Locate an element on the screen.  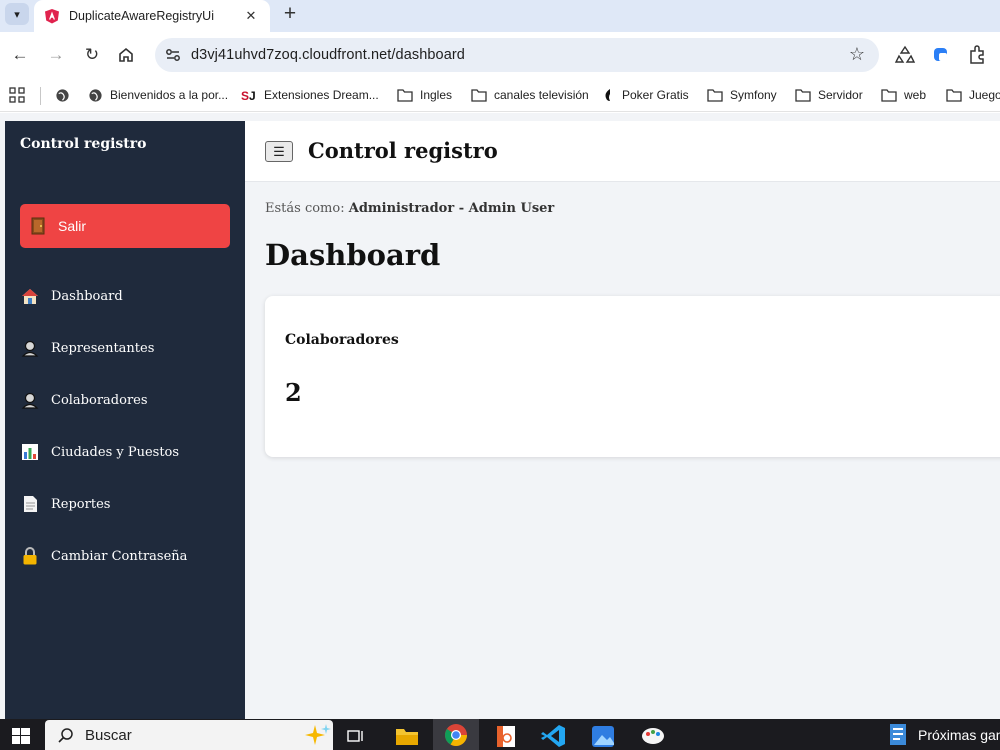
door-icon is located at coordinates (38, 226).